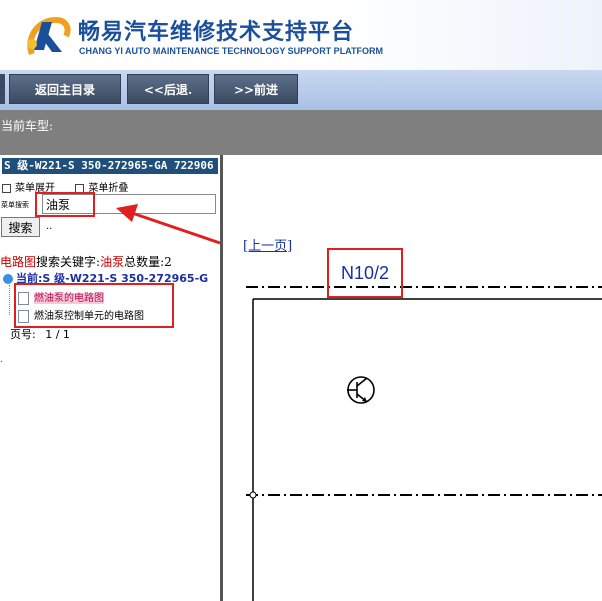 Image resolution: width=602 pixels, height=601 pixels. I want to click on annotation-arrow-overlay, so click(168, 224).